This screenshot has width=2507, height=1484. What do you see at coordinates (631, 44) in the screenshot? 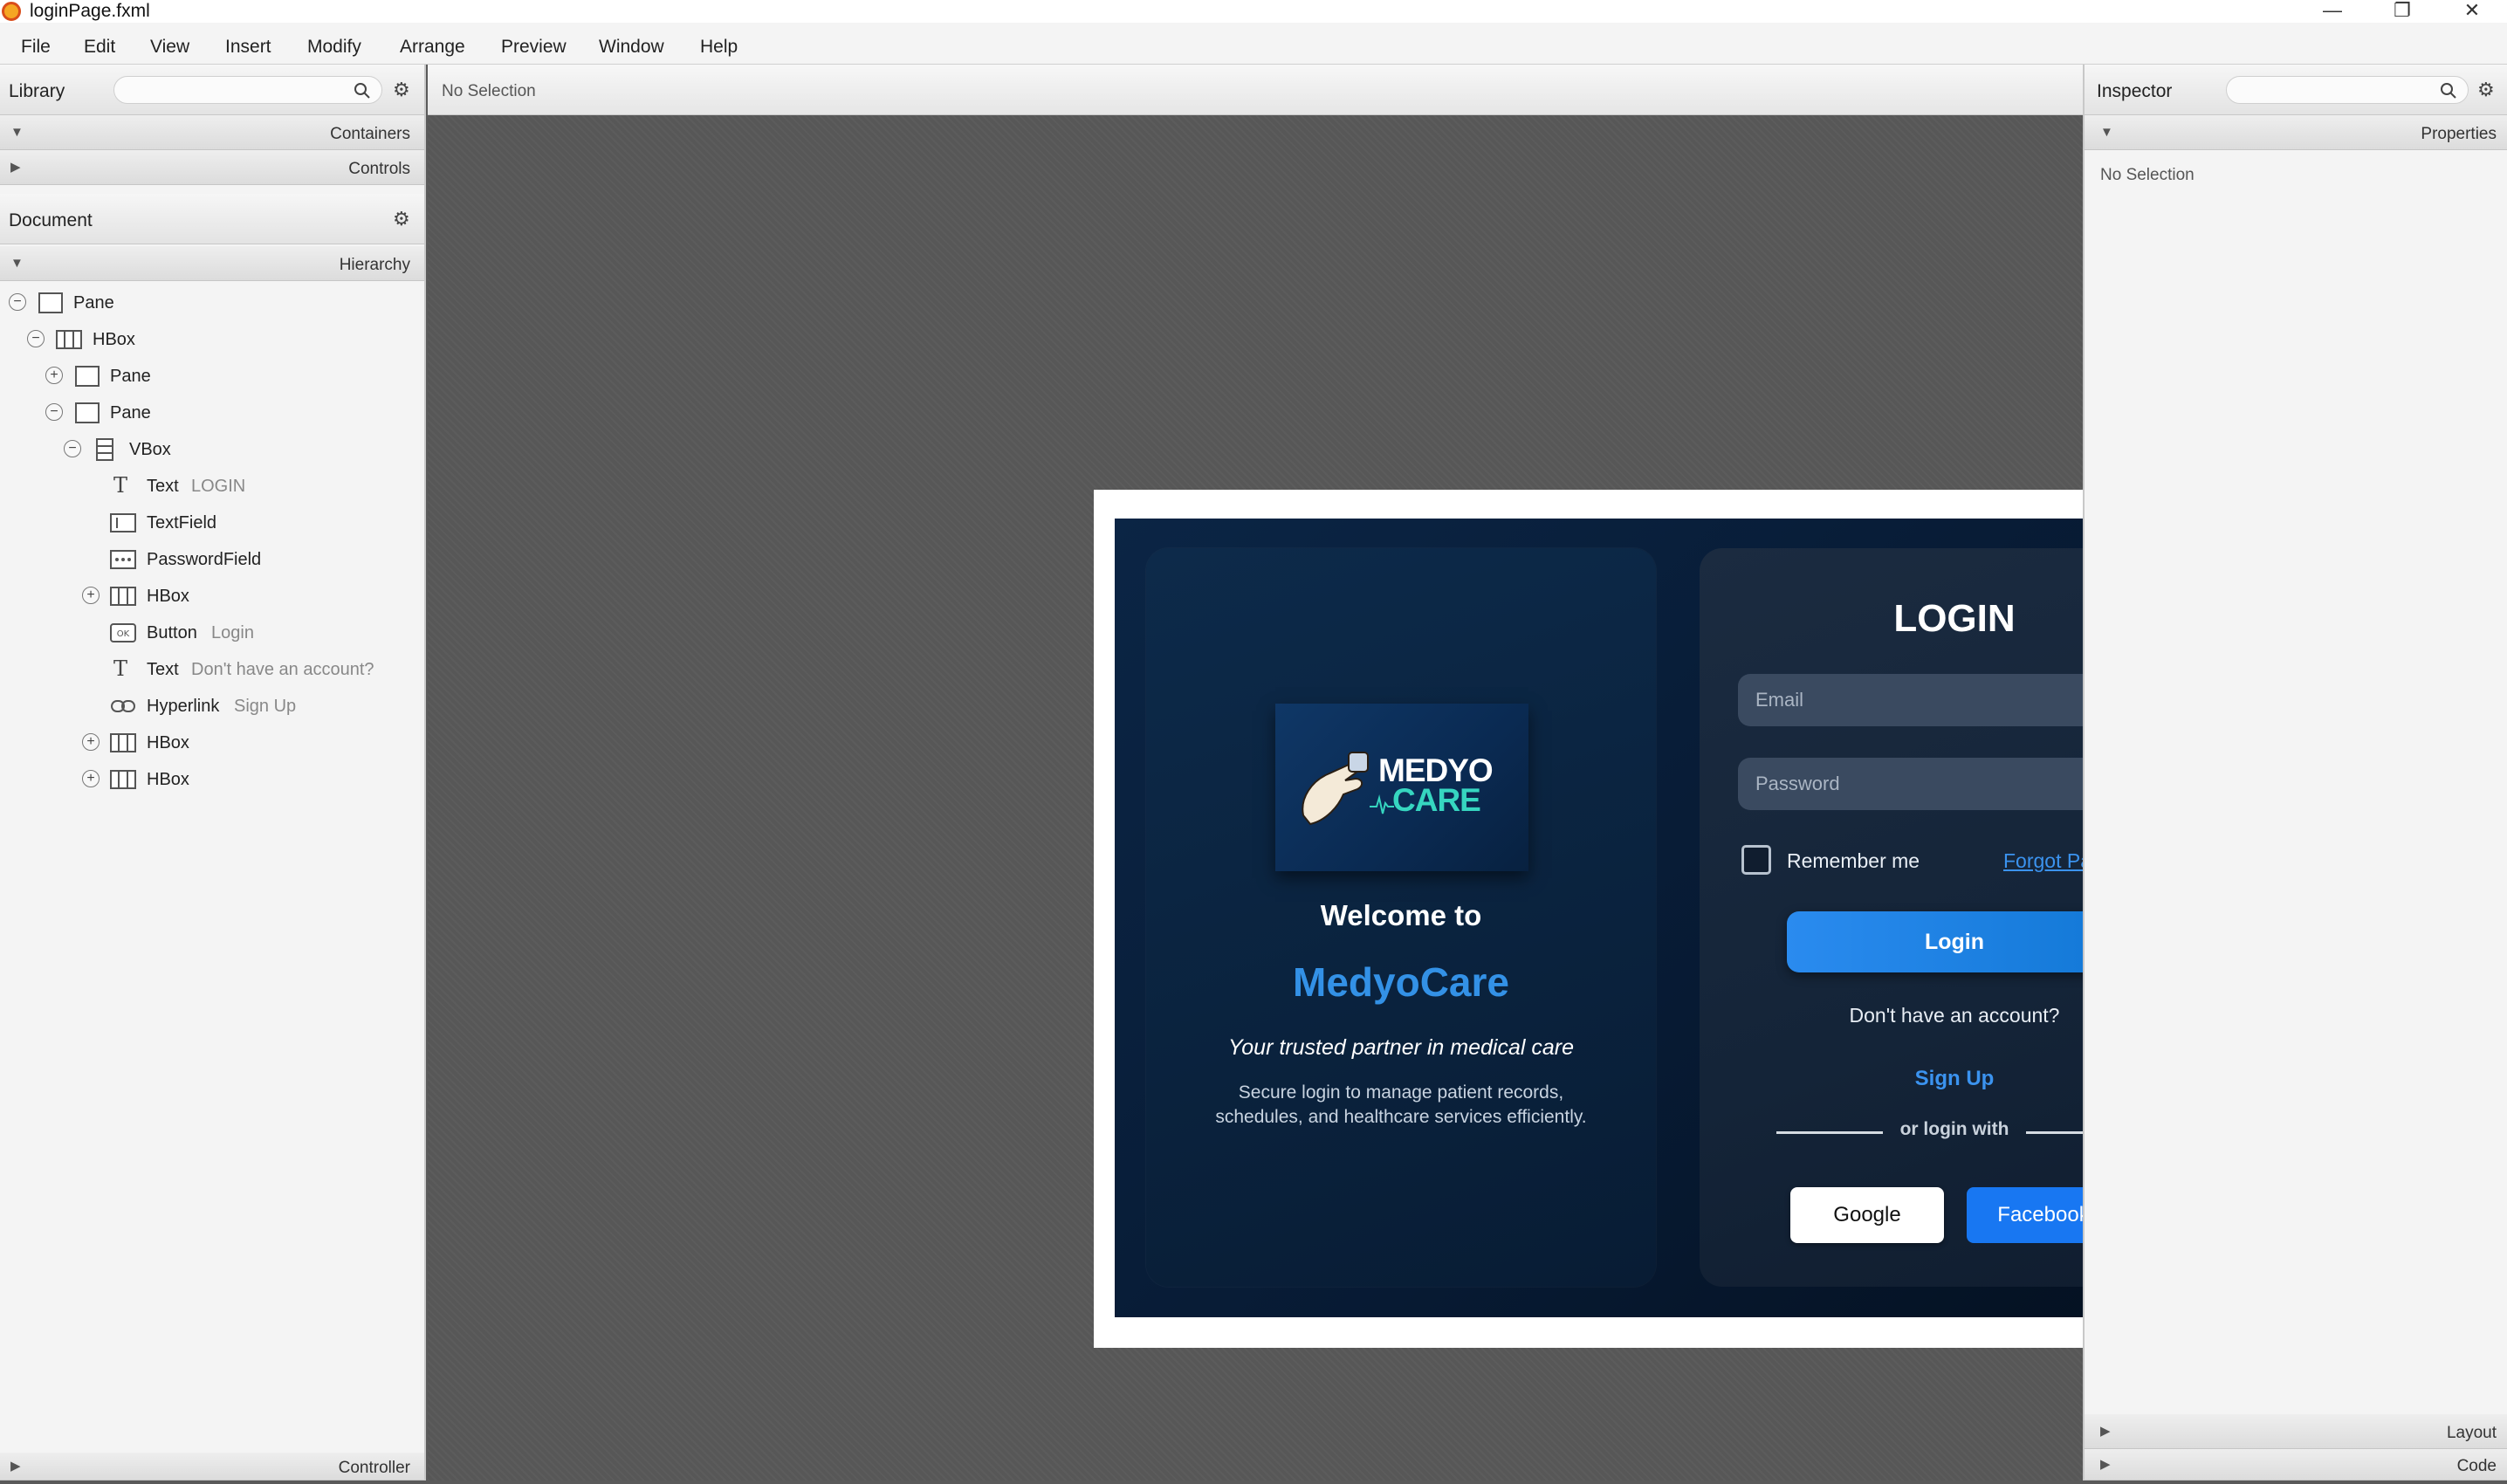
I see `menu-window: Window` at bounding box center [631, 44].